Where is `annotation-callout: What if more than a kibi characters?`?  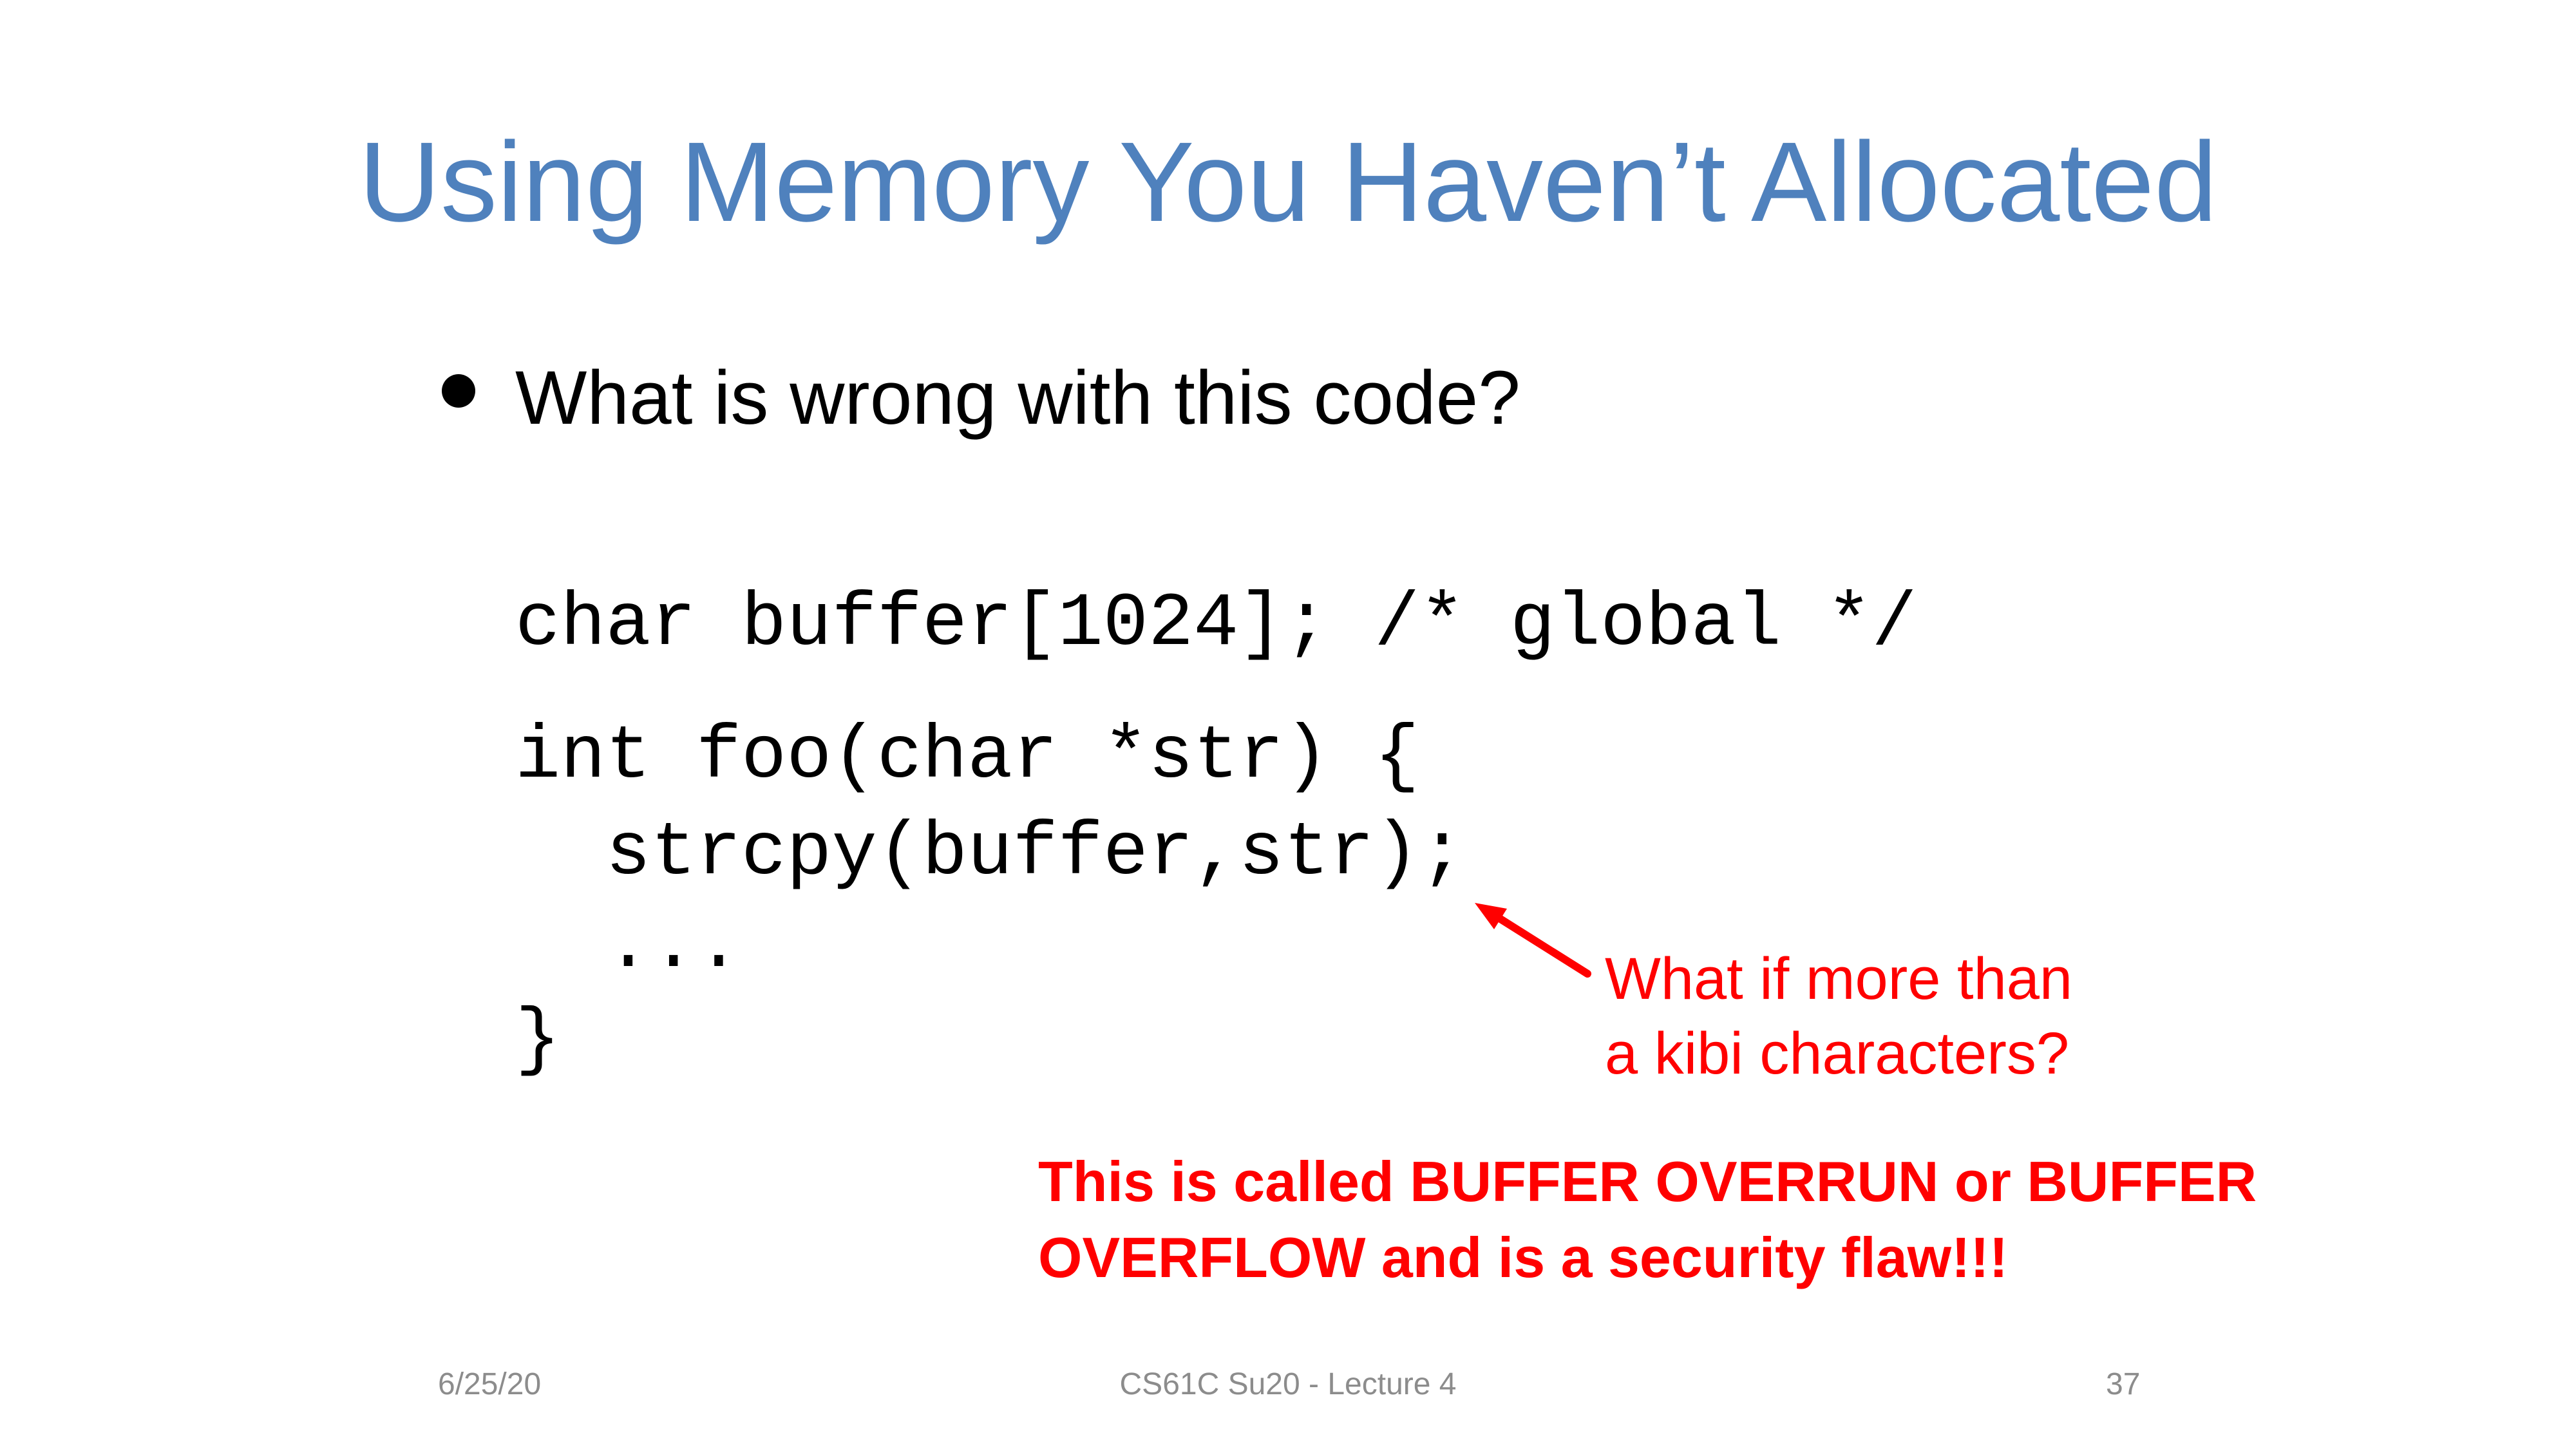 annotation-callout: What if more than a kibi characters? is located at coordinates (1838, 1016).